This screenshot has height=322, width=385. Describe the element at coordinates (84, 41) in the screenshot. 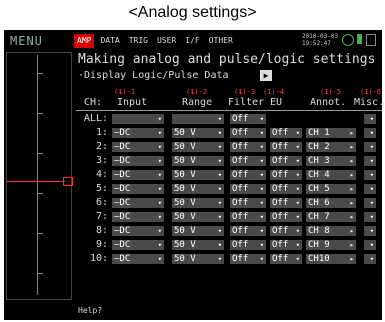

I see `tab-amp: AMP` at that location.